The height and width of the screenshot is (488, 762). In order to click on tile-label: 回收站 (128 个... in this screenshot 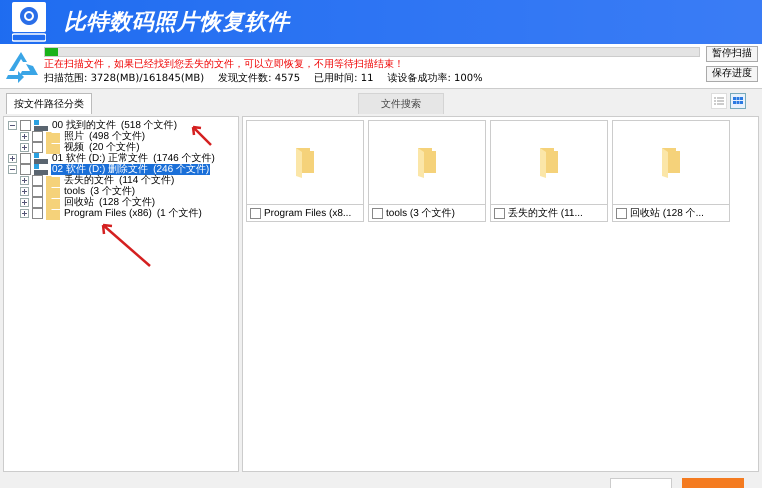, I will do `click(667, 213)`.